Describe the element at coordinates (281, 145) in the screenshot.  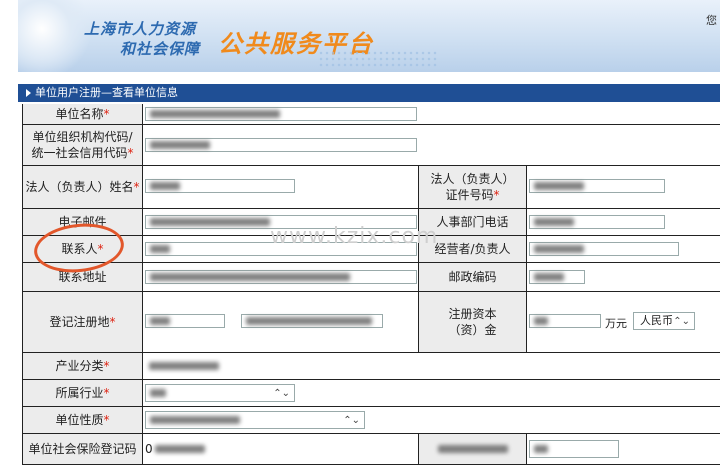
I see `org-code-input` at that location.